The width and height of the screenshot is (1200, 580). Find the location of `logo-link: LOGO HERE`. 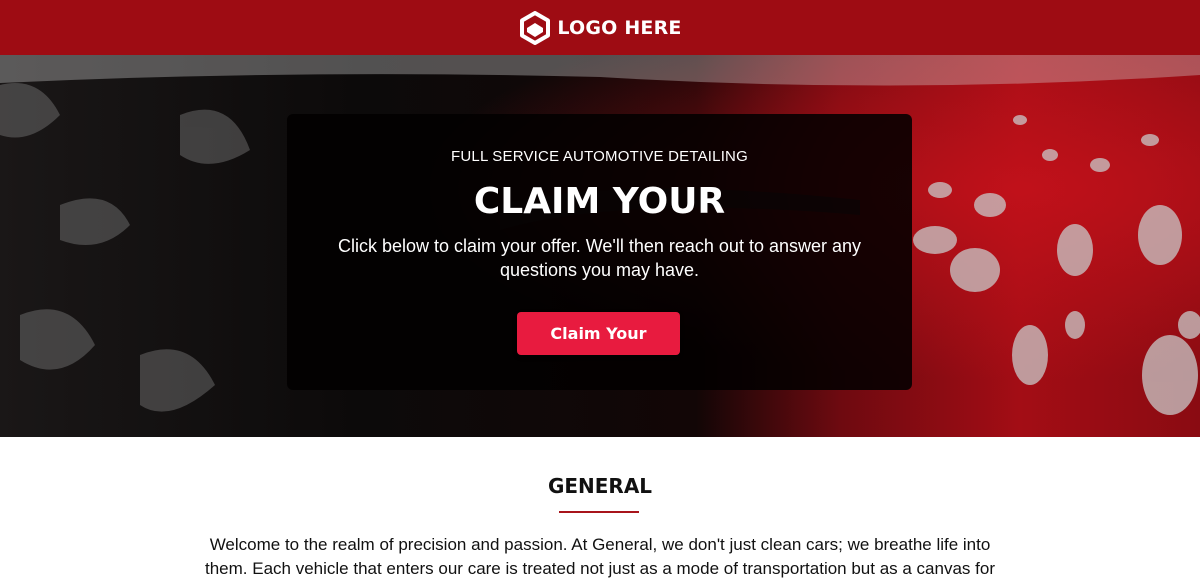

logo-link: LOGO HERE is located at coordinates (600, 27).